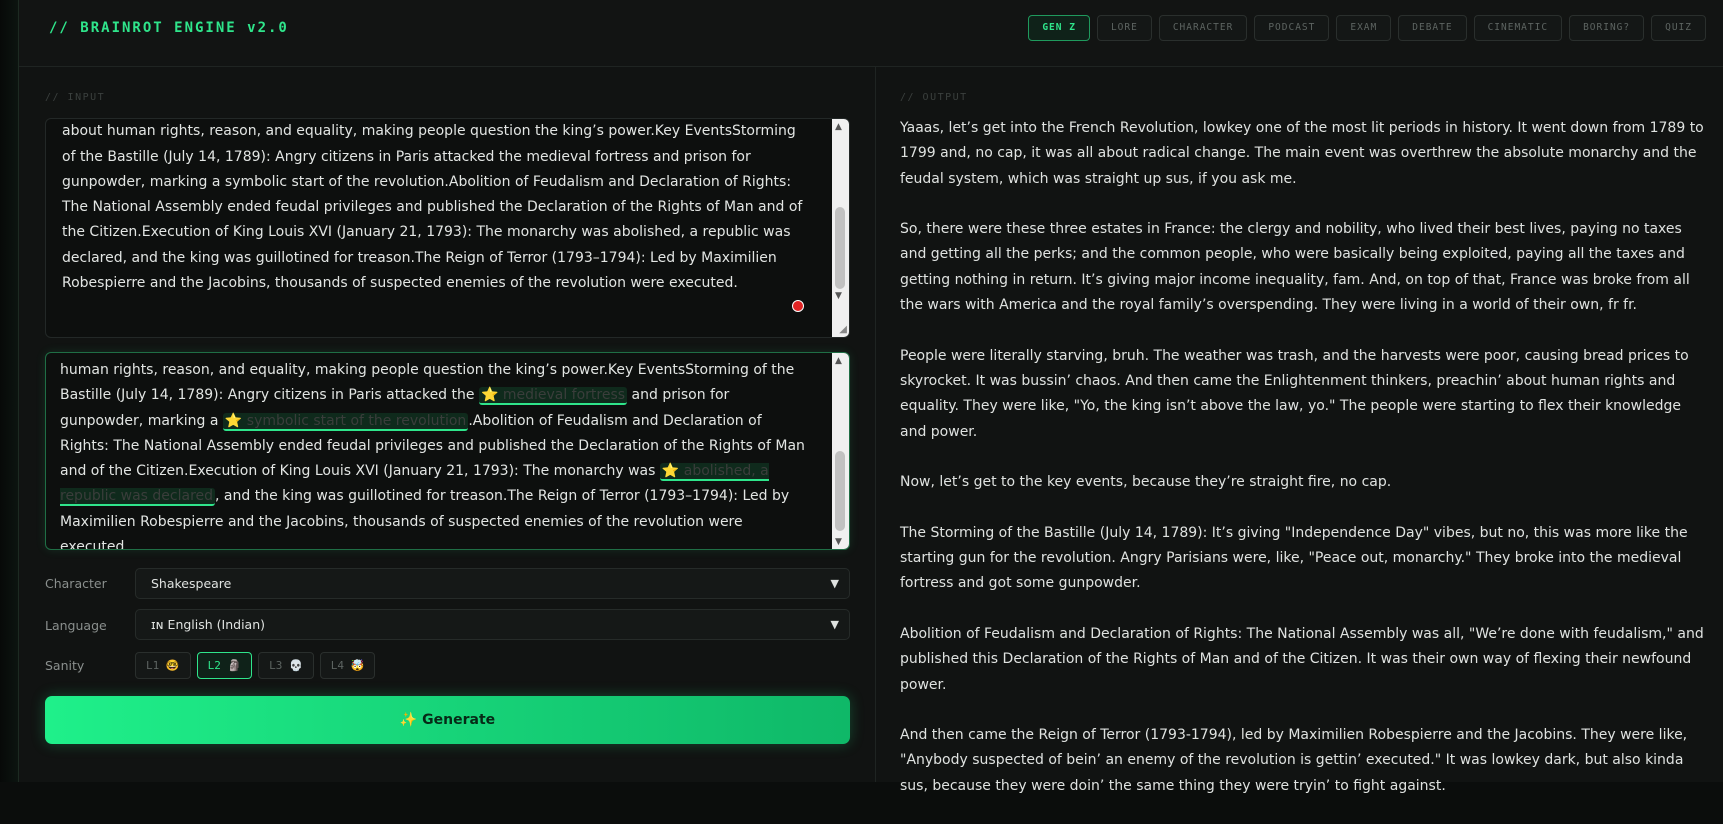 Image resolution: width=1723 pixels, height=824 pixels. What do you see at coordinates (76, 625) in the screenshot?
I see `language-label: Language` at bounding box center [76, 625].